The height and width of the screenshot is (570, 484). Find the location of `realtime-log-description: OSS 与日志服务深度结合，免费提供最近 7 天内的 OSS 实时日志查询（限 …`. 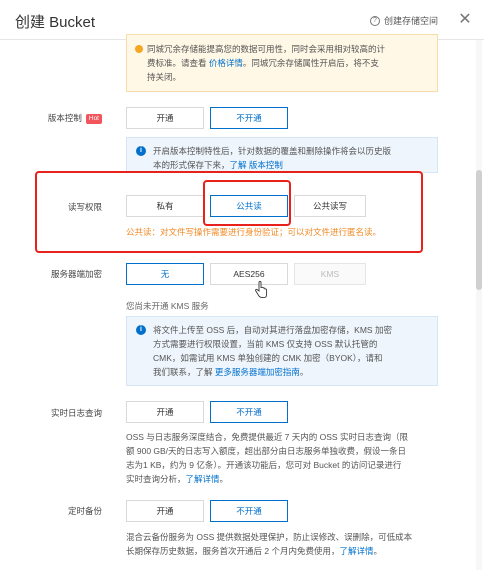

realtime-log-description: OSS 与日志服务深度结合，免费提供最近 7 天内的 OSS 实时日志查询（限 … is located at coordinates (267, 458).